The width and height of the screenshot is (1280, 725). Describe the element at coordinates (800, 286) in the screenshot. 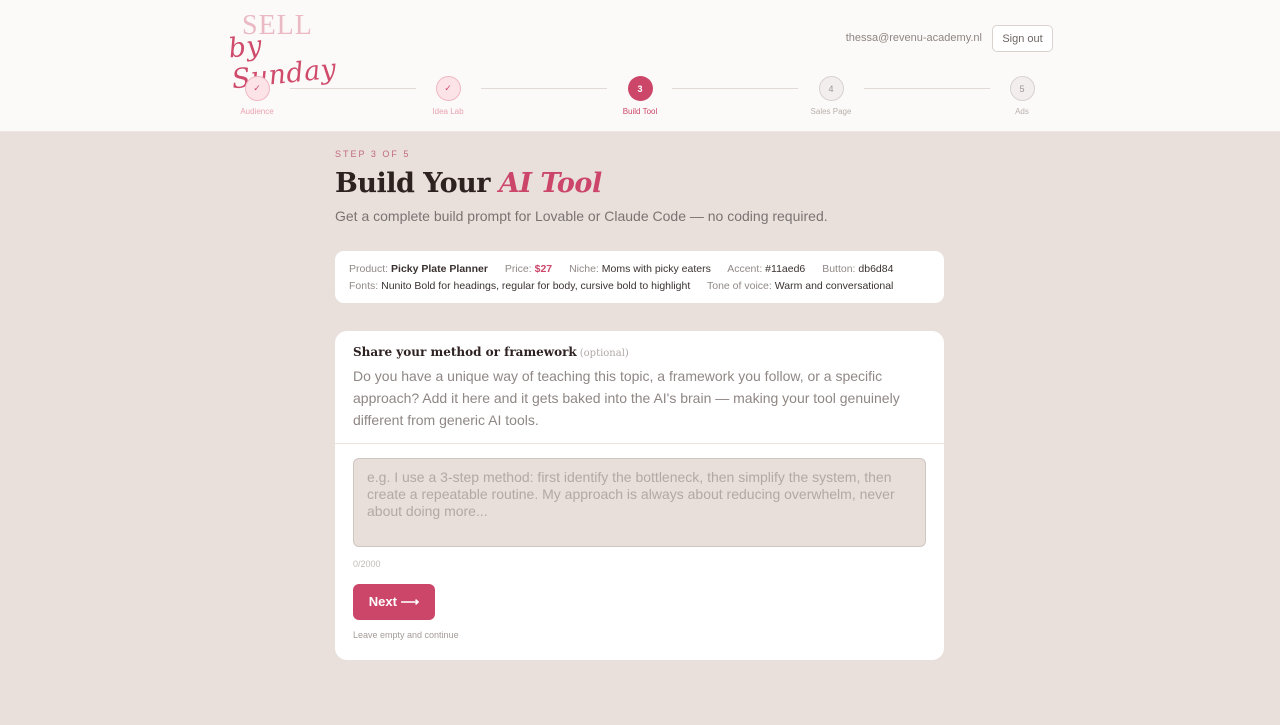

I see `summary-tone: Tone of voice: Warm and conversational` at that location.